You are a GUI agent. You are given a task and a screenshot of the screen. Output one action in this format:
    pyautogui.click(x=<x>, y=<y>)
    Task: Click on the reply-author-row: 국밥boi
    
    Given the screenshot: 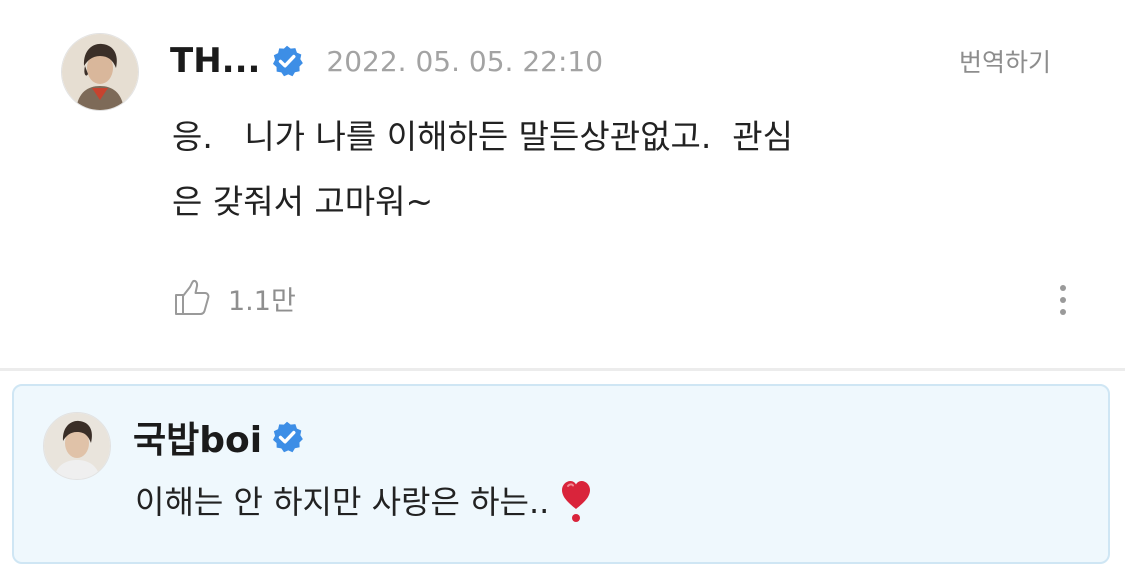 What is the action you would take?
    pyautogui.click(x=218, y=437)
    